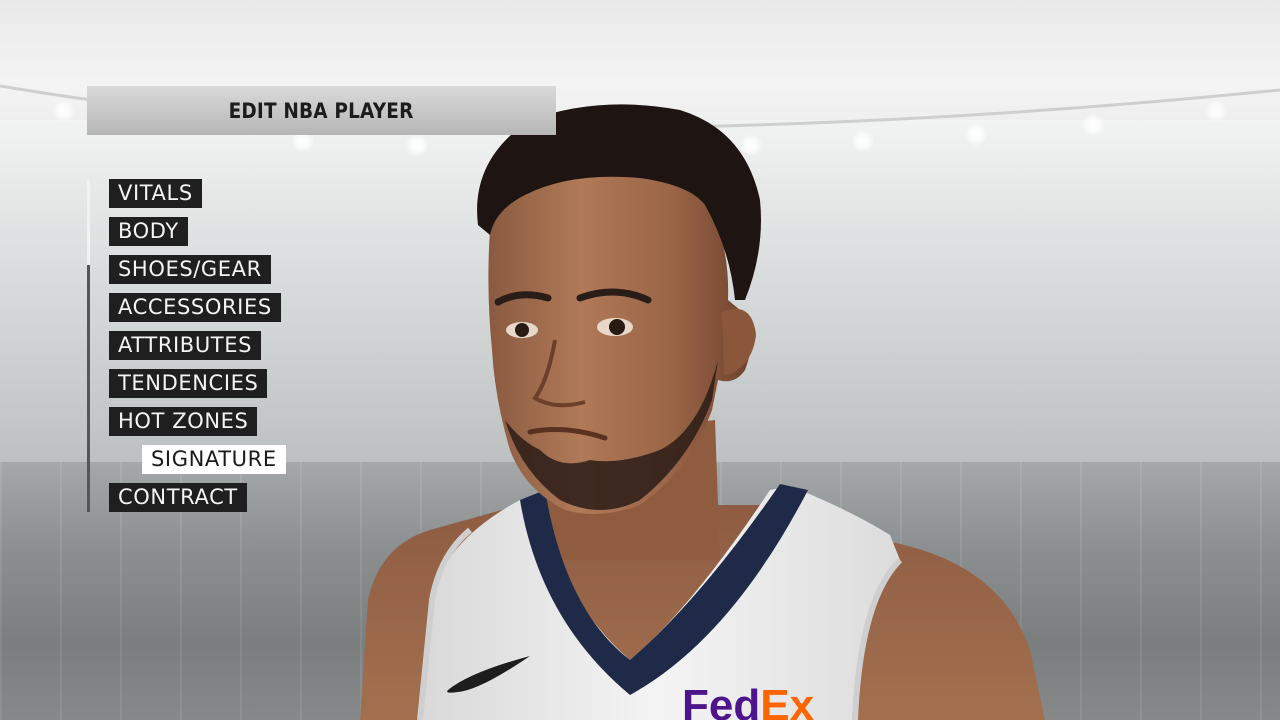  I want to click on menu-item-tendencies: TENDENCIES, so click(188, 383).